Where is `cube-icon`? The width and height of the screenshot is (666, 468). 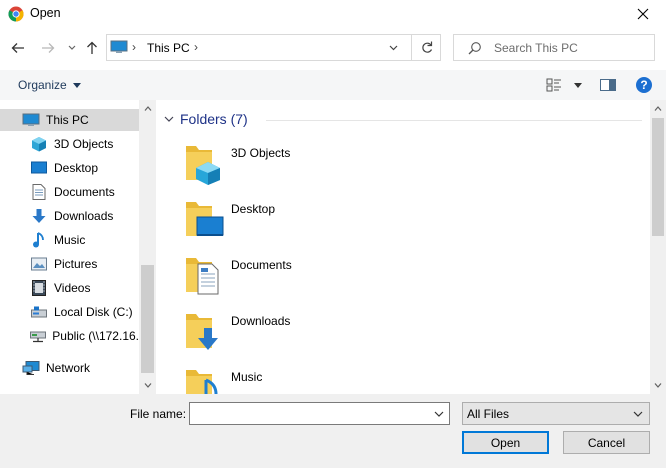
cube-icon is located at coordinates (39, 144).